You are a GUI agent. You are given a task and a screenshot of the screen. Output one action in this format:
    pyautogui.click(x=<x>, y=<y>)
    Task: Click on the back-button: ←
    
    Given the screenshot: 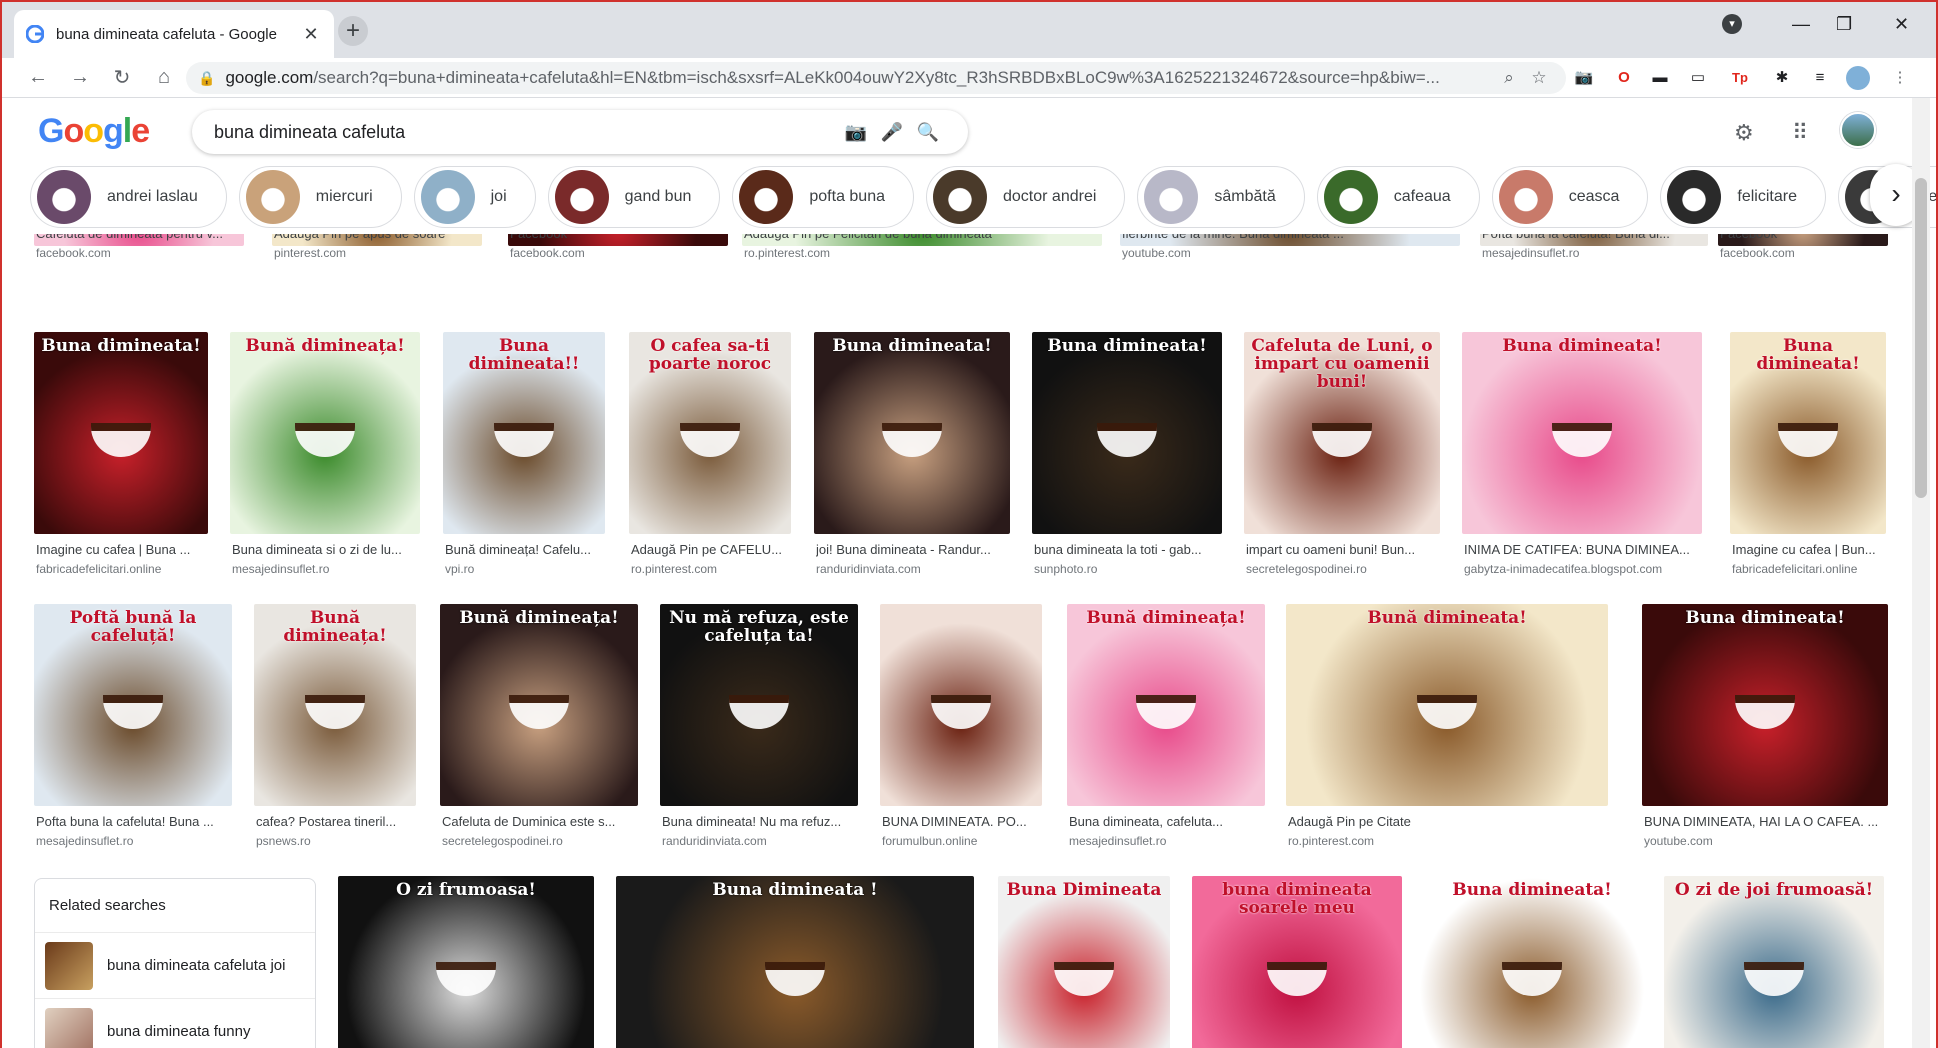 What is the action you would take?
    pyautogui.click(x=38, y=77)
    